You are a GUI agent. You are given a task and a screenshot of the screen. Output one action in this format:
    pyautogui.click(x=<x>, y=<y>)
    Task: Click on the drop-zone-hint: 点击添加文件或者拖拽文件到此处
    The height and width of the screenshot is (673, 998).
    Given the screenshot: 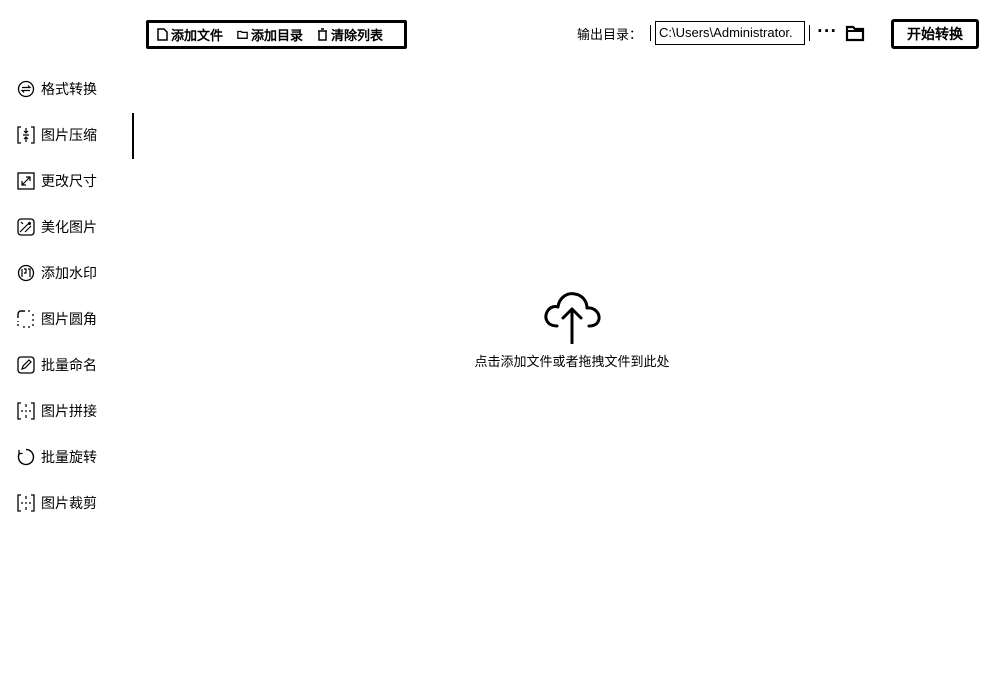 What is the action you would take?
    pyautogui.click(x=572, y=362)
    